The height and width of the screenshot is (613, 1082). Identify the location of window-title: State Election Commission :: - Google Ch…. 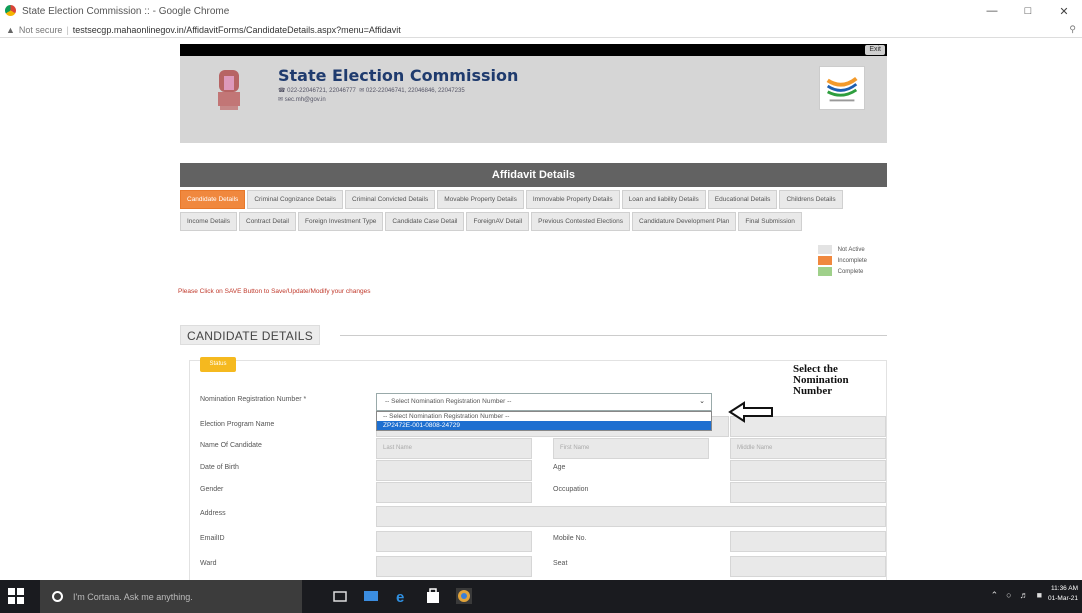
(126, 11).